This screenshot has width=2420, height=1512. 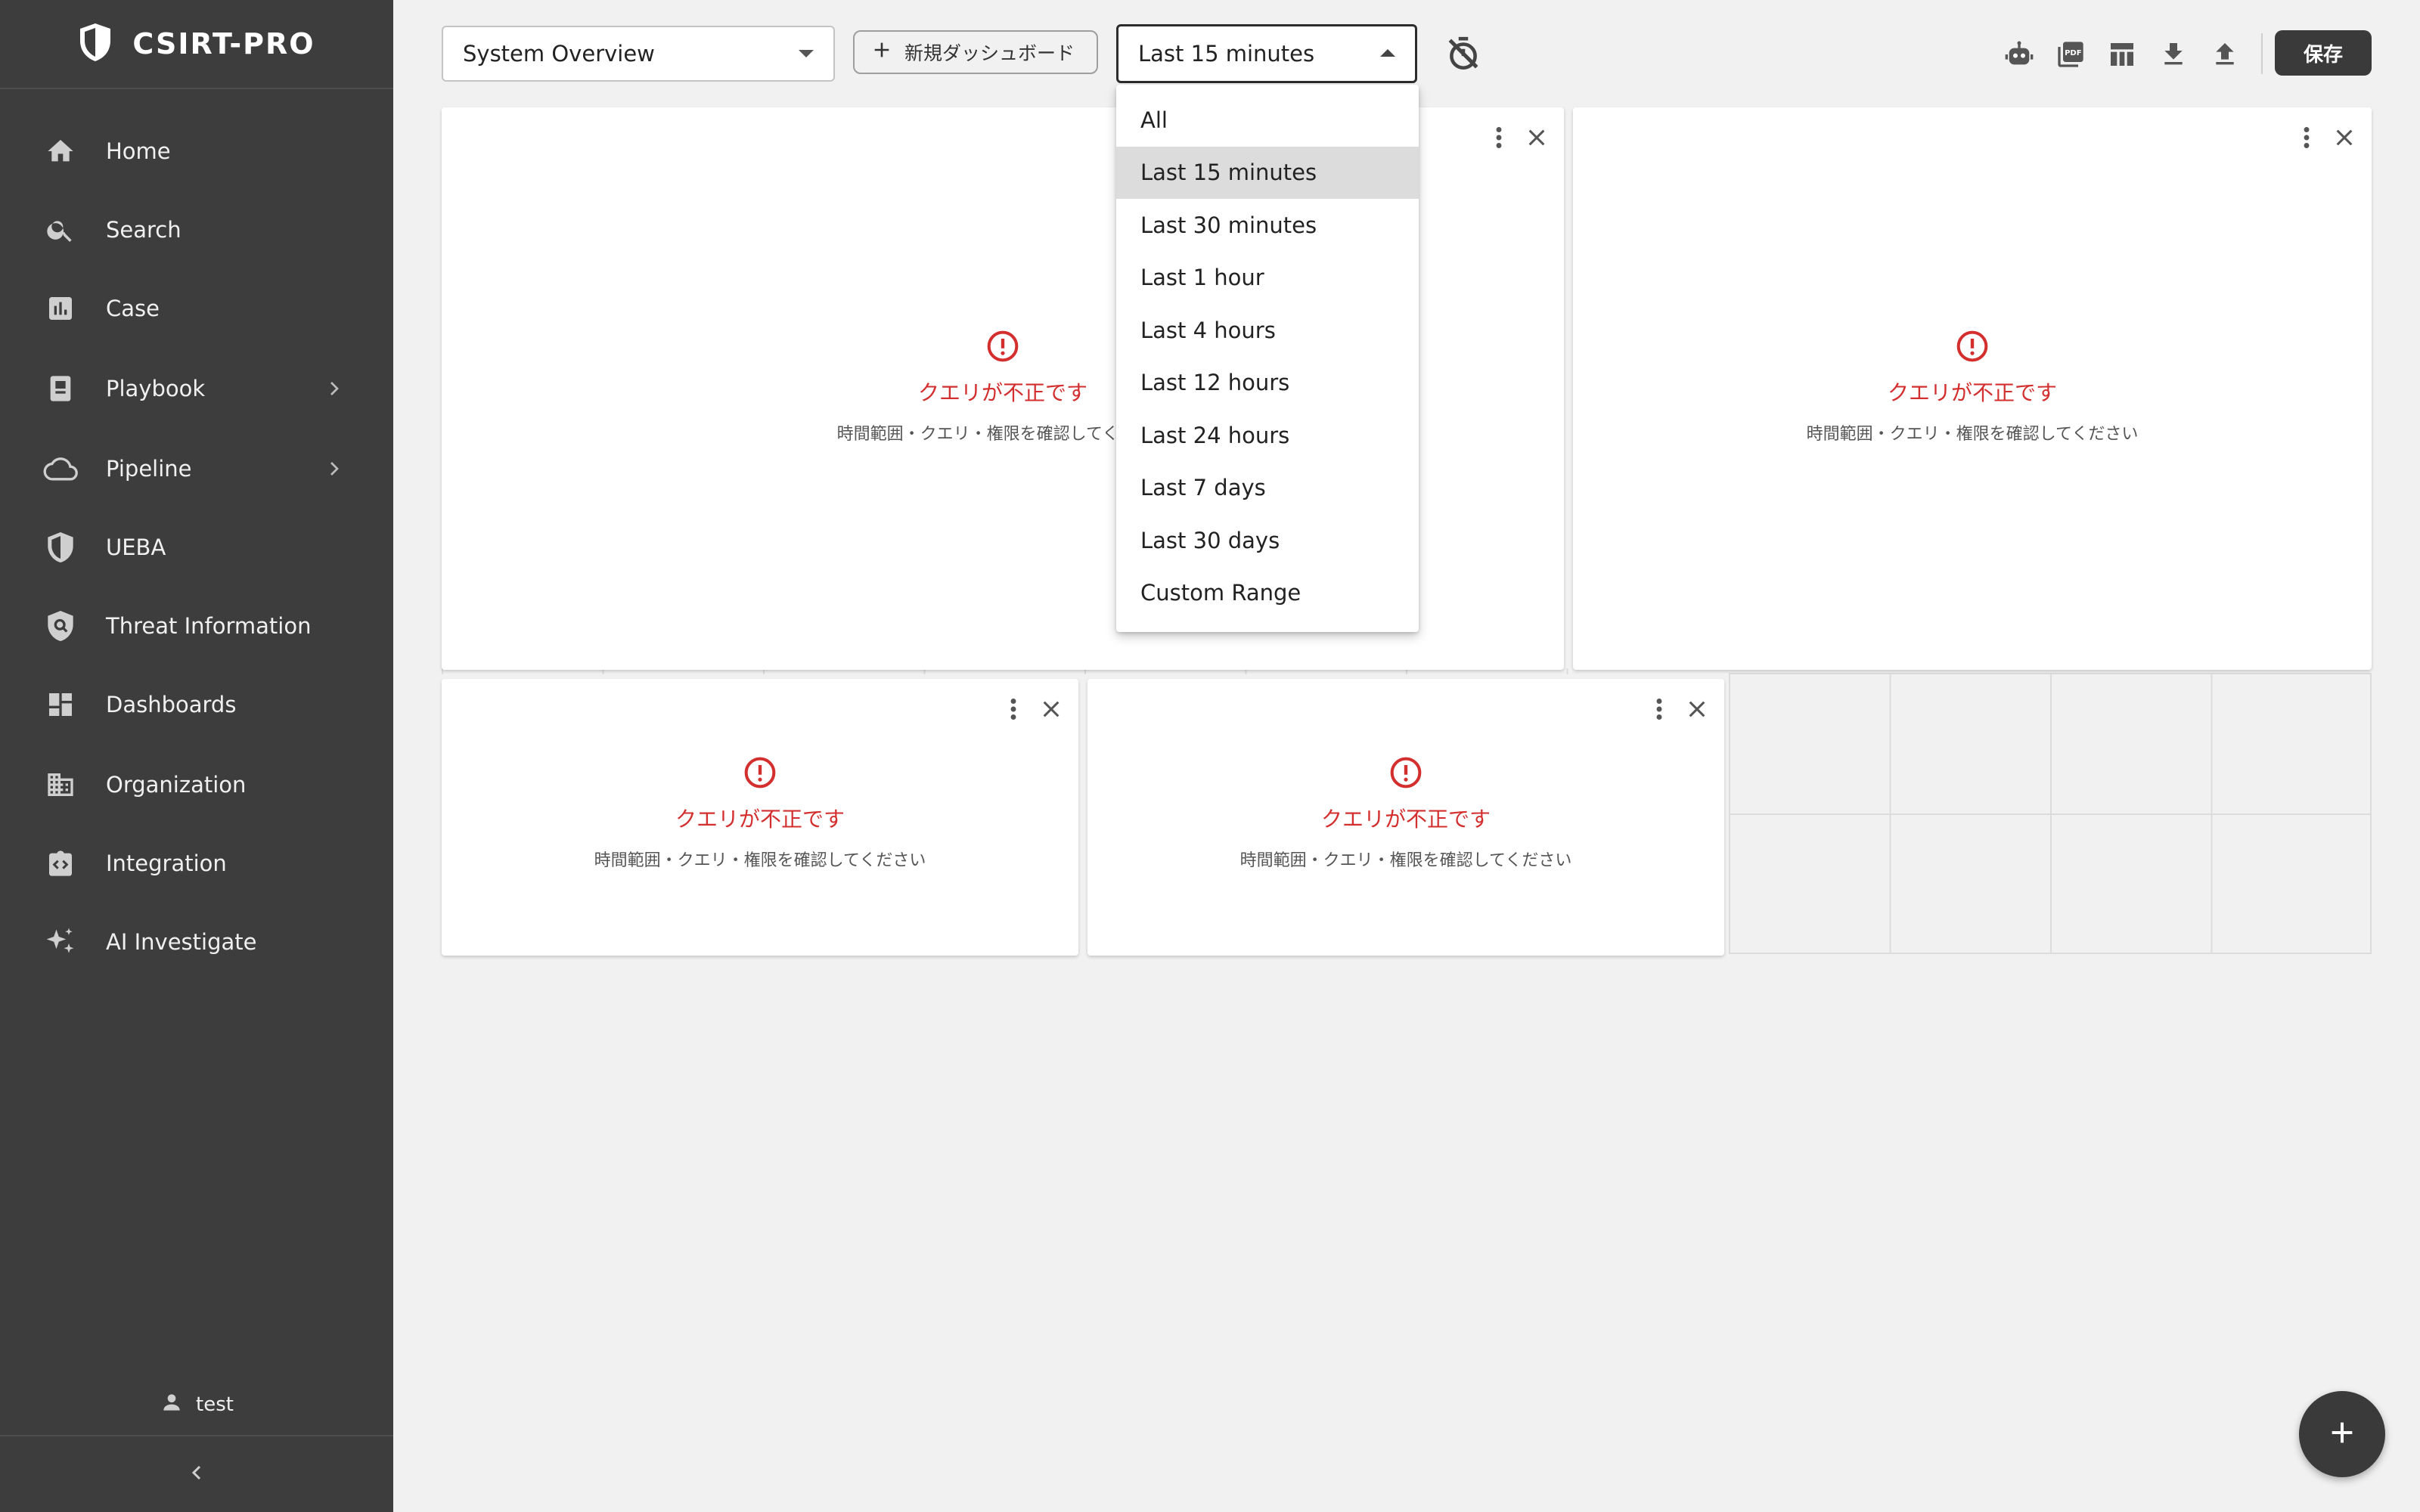 I want to click on building-icon, so click(x=60, y=785).